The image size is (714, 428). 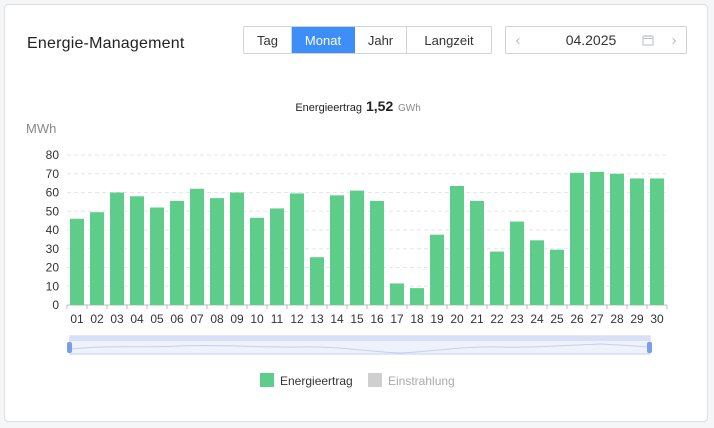 What do you see at coordinates (377, 319) in the screenshot?
I see `x-tick-label: 16` at bounding box center [377, 319].